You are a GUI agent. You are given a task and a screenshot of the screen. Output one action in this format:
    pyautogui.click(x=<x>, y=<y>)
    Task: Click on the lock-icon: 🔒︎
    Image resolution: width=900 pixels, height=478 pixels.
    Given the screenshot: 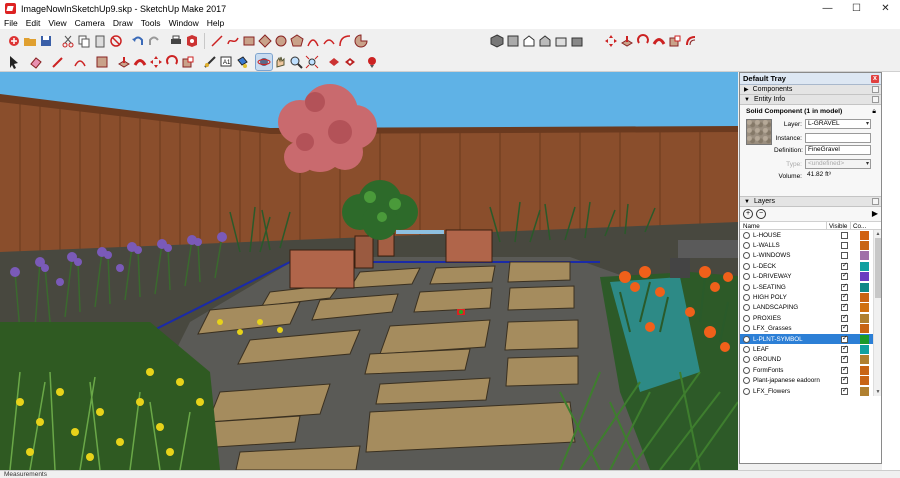 What is the action you would take?
    pyautogui.click(x=874, y=112)
    